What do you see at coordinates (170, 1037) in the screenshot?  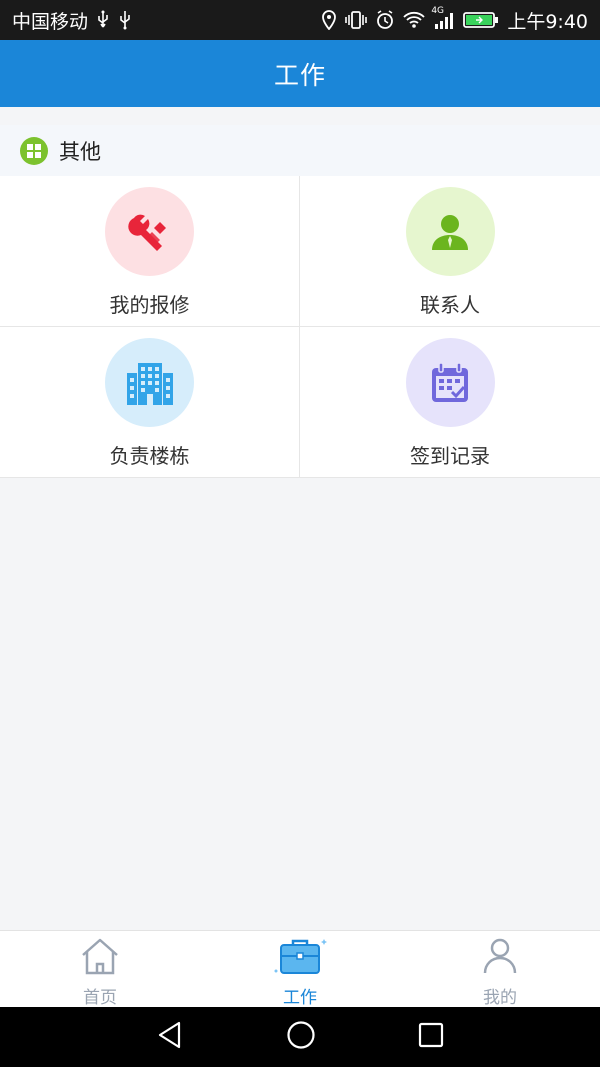 I see `back-icon` at bounding box center [170, 1037].